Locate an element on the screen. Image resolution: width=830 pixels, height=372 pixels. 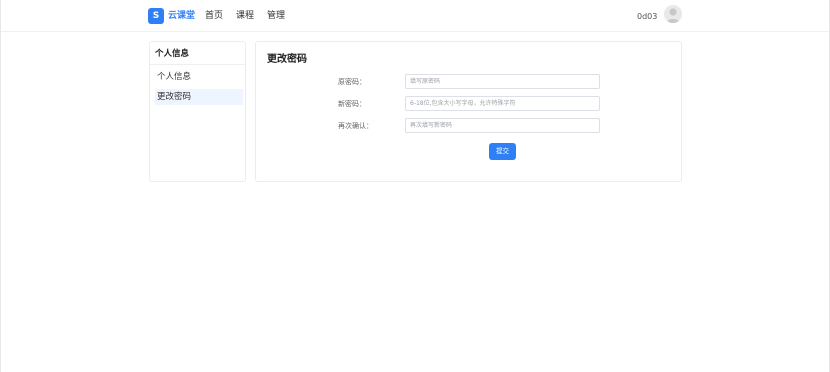
top-header: S 云课堂 首页 课程 管理 0d03 is located at coordinates (415, 16).